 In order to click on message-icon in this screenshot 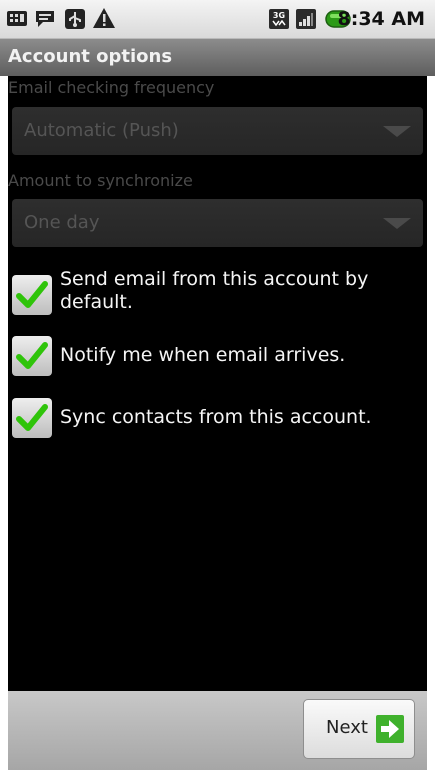, I will do `click(45, 19)`.